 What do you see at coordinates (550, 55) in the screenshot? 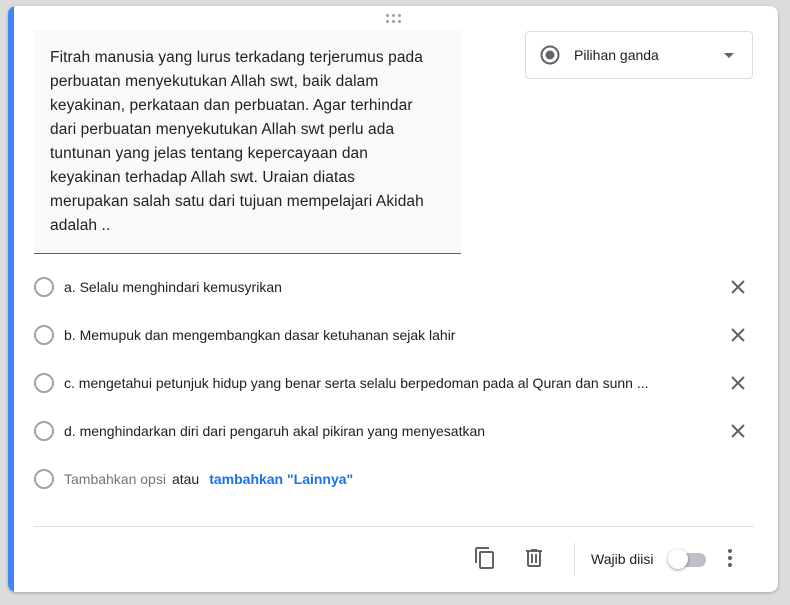
I see `radio-button-icon` at bounding box center [550, 55].